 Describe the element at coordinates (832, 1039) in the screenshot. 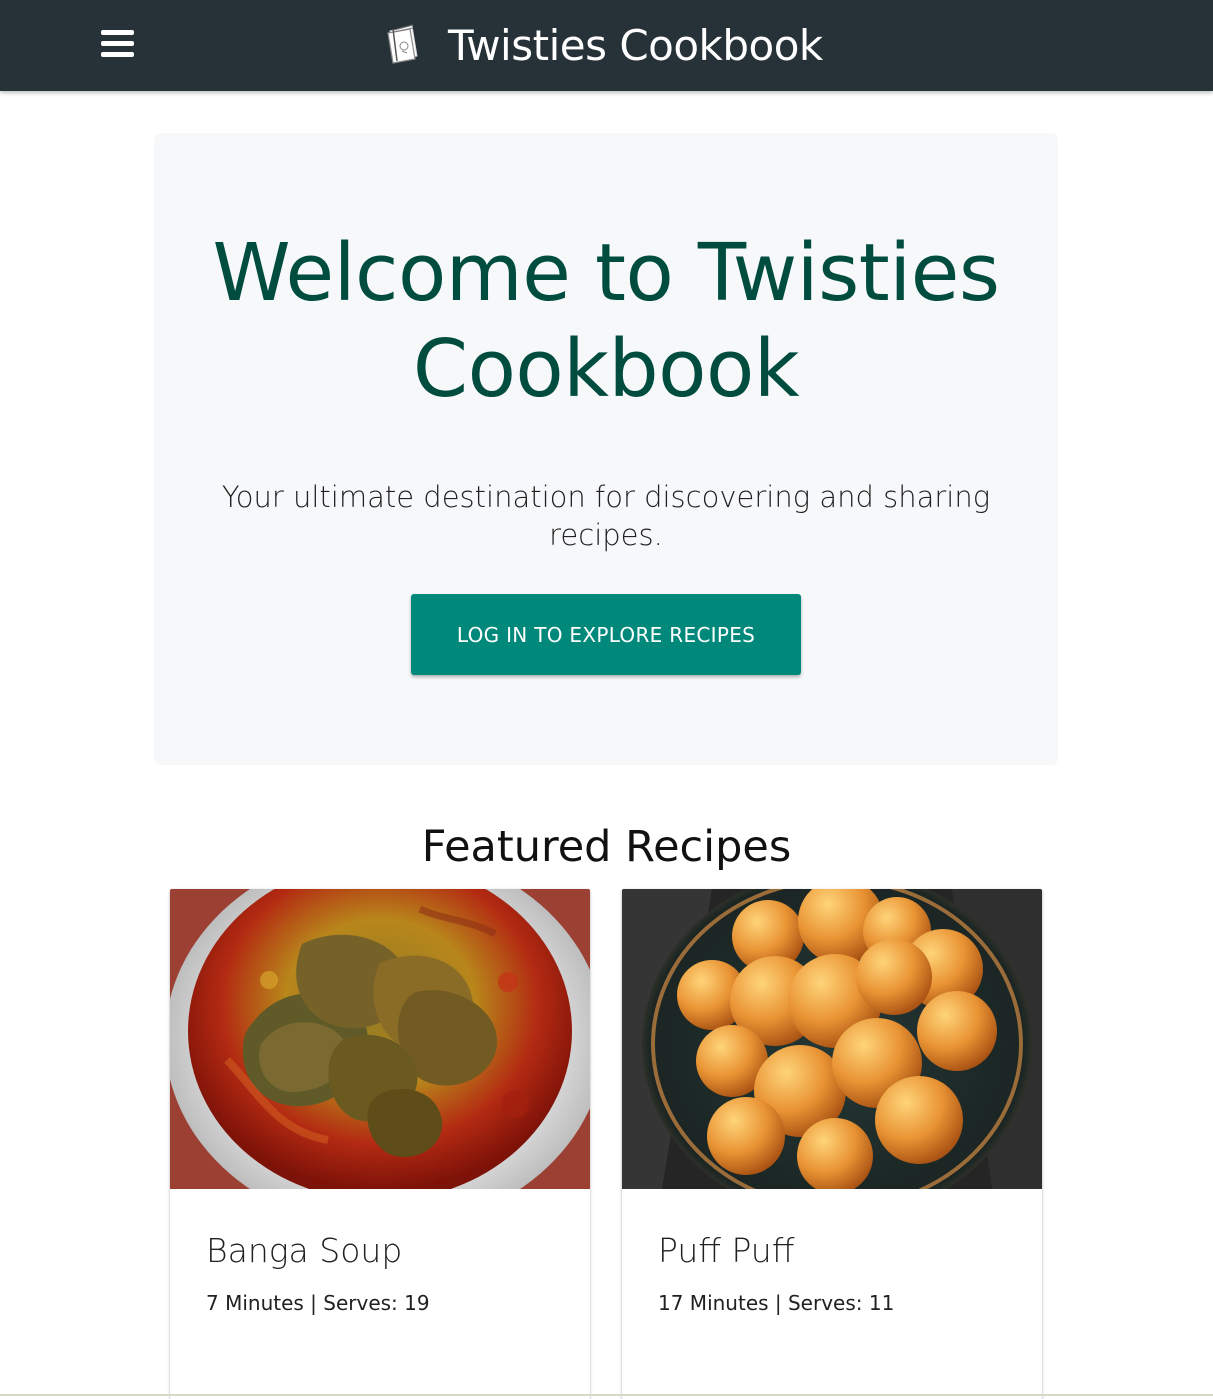

I see `puff-puff-photo` at that location.